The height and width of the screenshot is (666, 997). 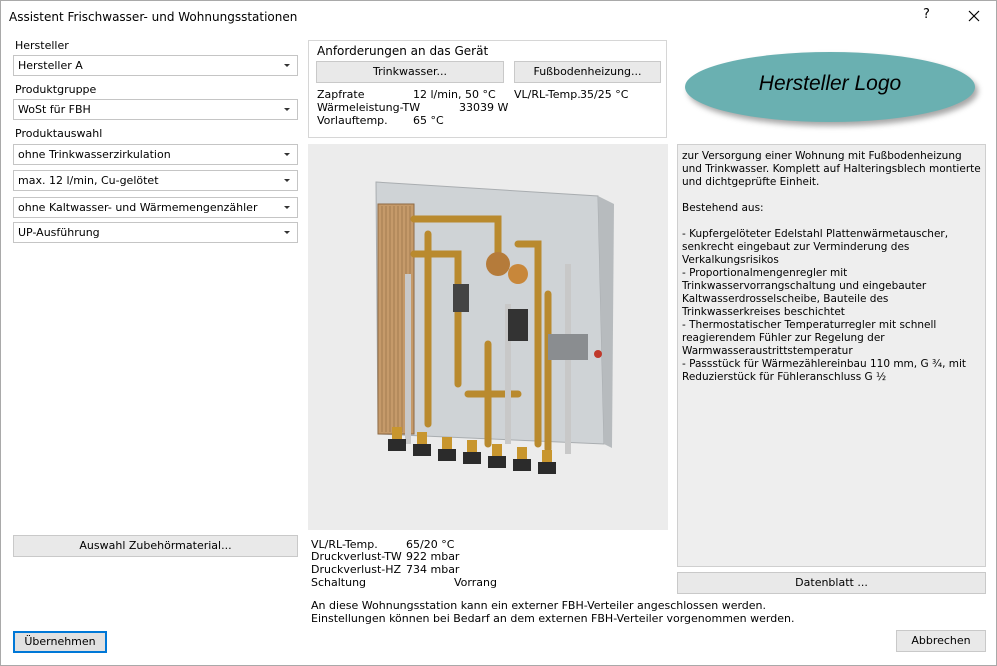 I want to click on option-select-zaehler: ohne Kaltwasser- und Wärmemengenzähler, so click(x=155, y=207).